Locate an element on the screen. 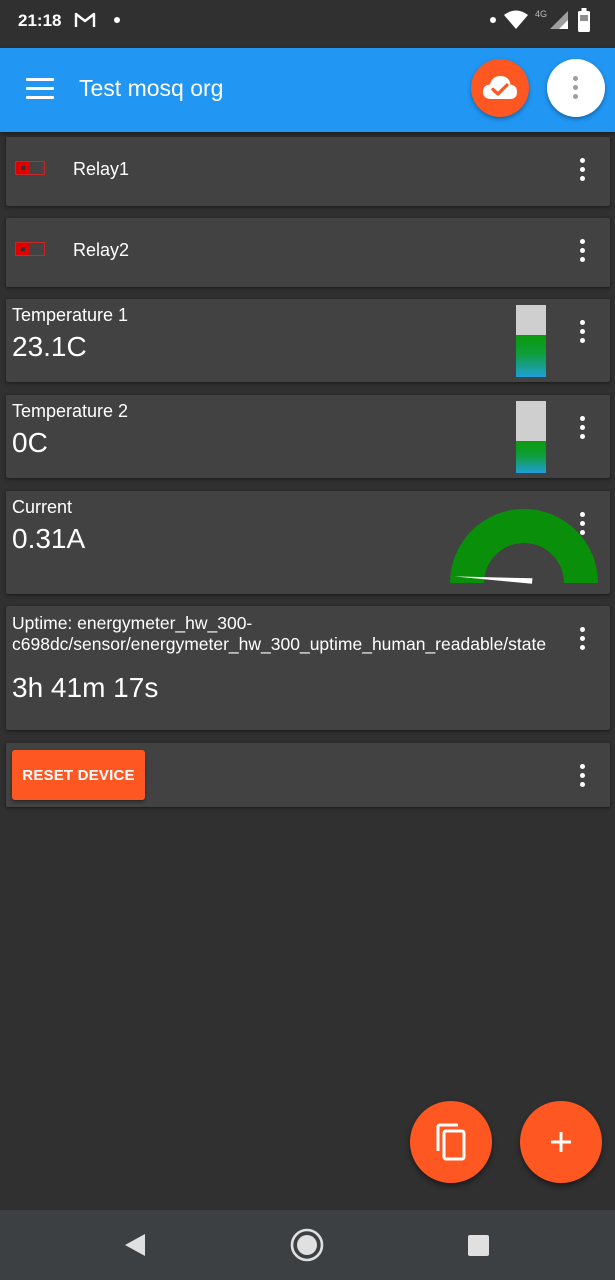  app-title: Test mosq org is located at coordinates (151, 88).